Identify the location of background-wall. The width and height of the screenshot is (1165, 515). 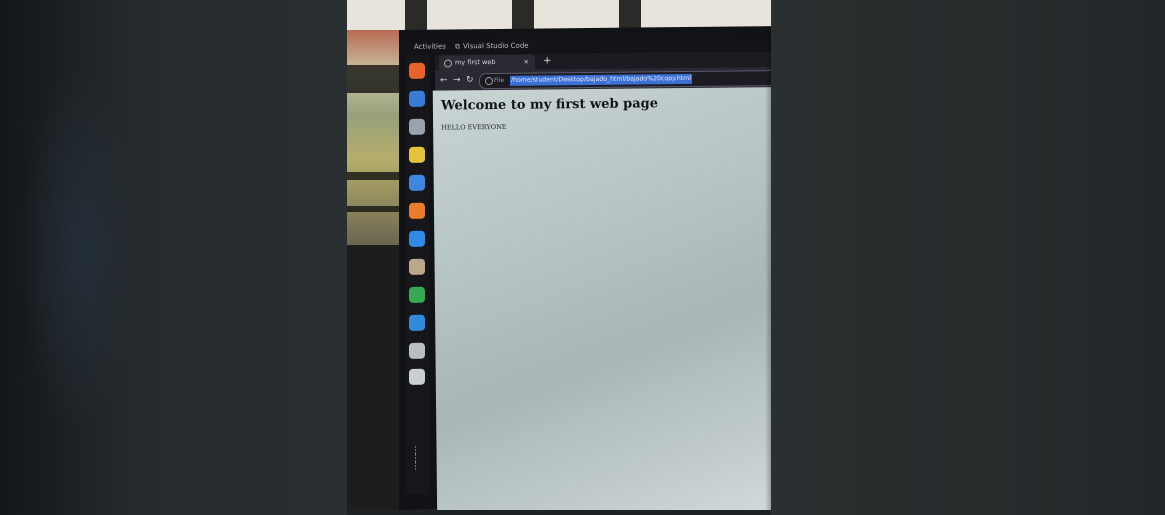
(377, 137).